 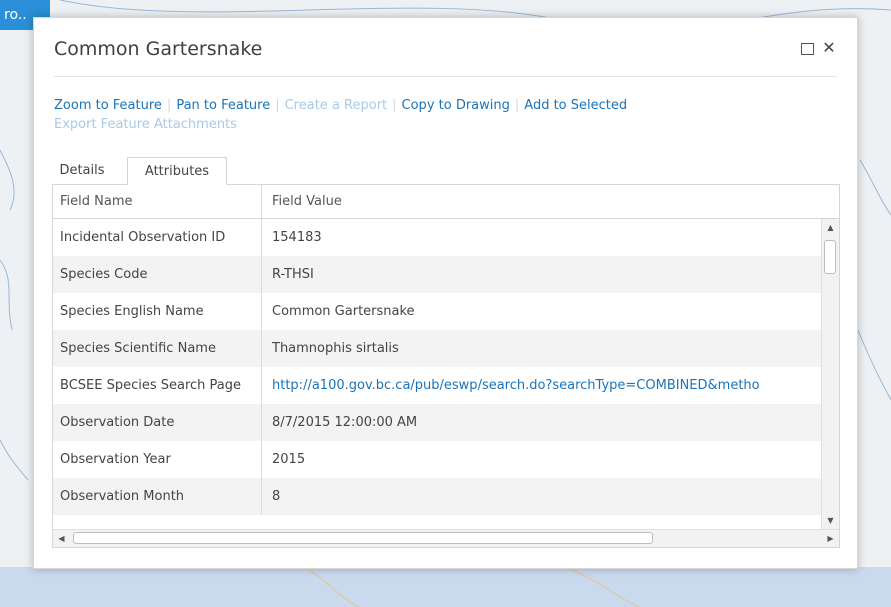 I want to click on actions-row-2: Export Feature Attachments, so click(x=445, y=125).